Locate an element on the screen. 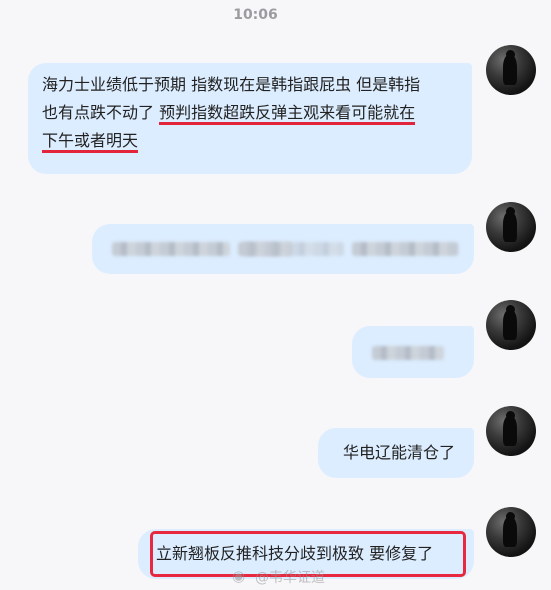 Image resolution: width=551 pixels, height=590 pixels. highlighted-text: 预判指数超跌反弹主观来看可能就在 is located at coordinates (287, 114).